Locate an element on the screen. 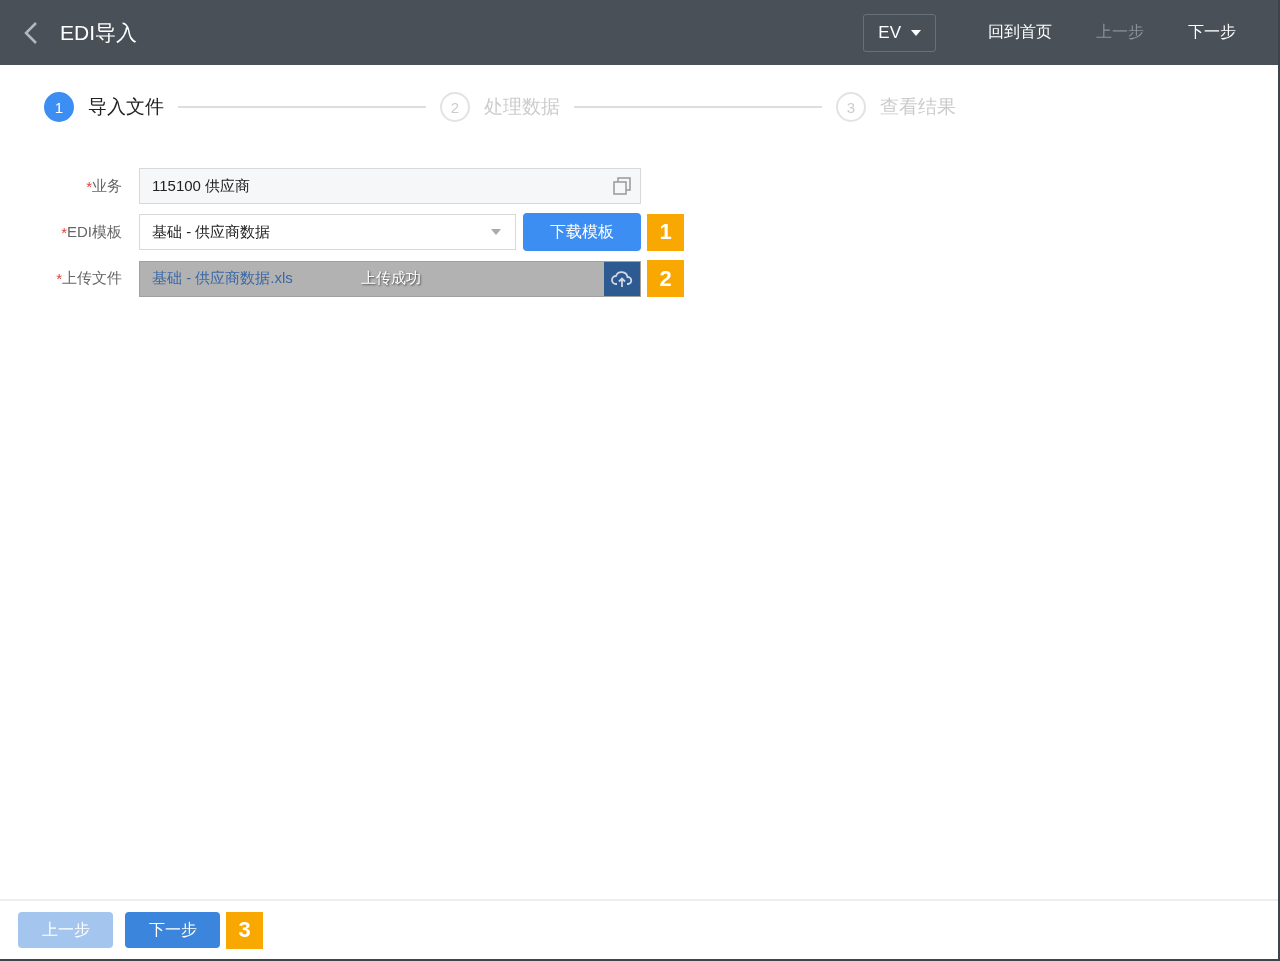  step-button: 下一步 is located at coordinates (172, 930).